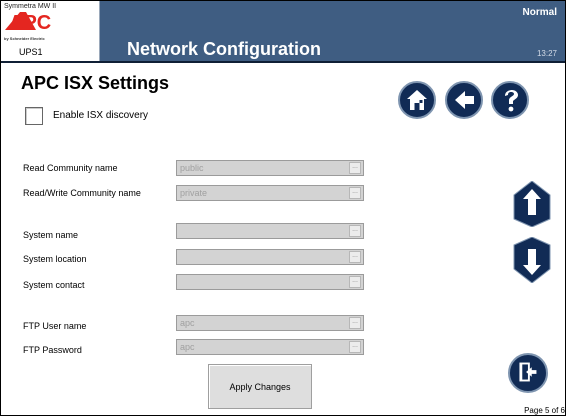  I want to click on up-arrow-icon, so click(532, 204).